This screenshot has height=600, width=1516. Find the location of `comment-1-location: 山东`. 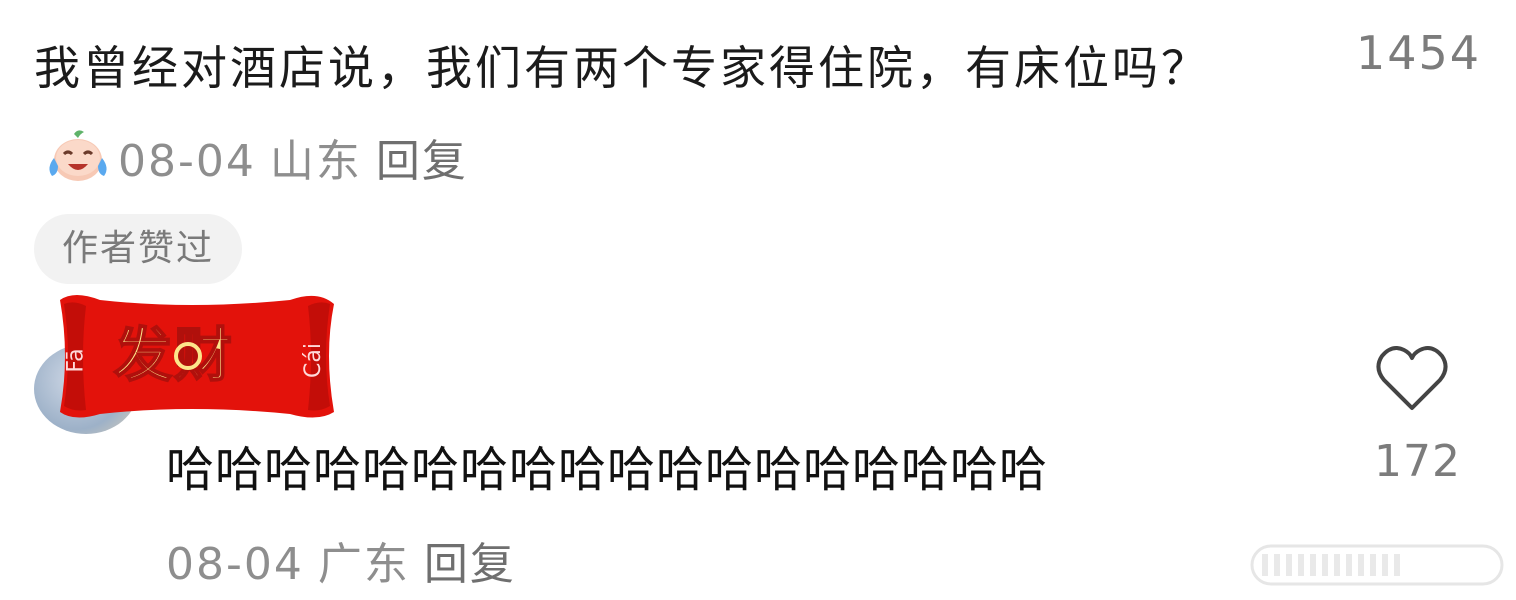

comment-1-location: 山东 is located at coordinates (315, 161).